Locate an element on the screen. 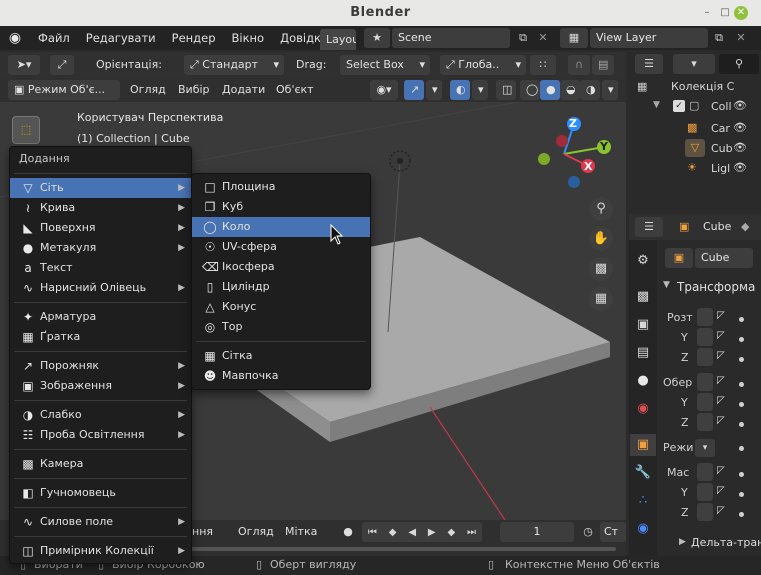  drag-dropdown: Select Box ▾ is located at coordinates (385, 65).